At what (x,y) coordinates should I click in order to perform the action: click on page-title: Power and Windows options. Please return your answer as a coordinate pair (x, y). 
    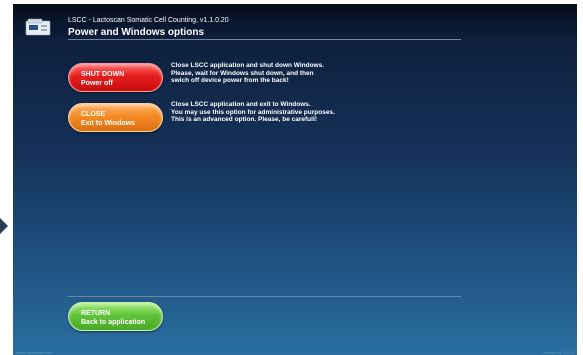
    Looking at the image, I should click on (136, 32).